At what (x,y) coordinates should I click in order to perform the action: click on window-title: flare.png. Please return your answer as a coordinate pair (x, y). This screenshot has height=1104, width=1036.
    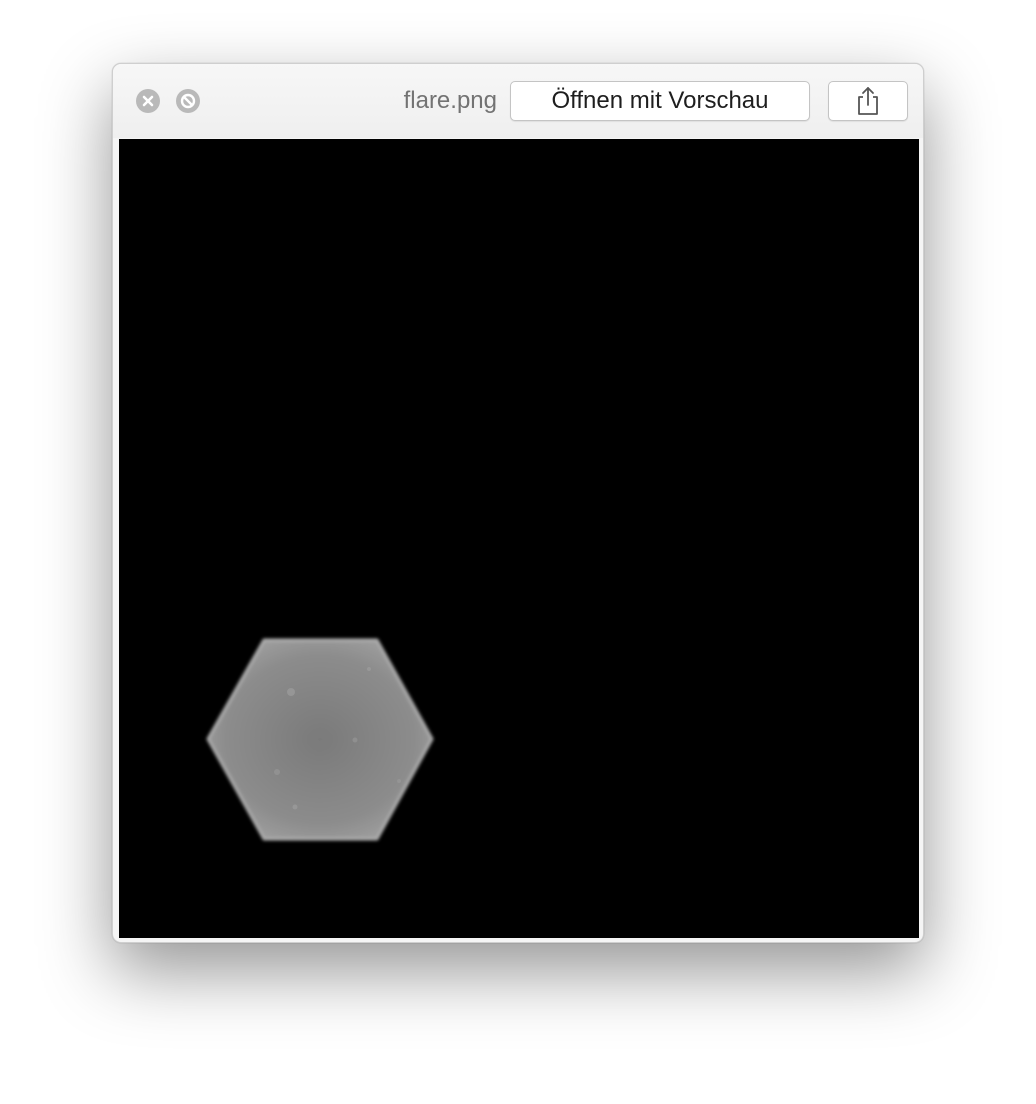
    Looking at the image, I should click on (450, 100).